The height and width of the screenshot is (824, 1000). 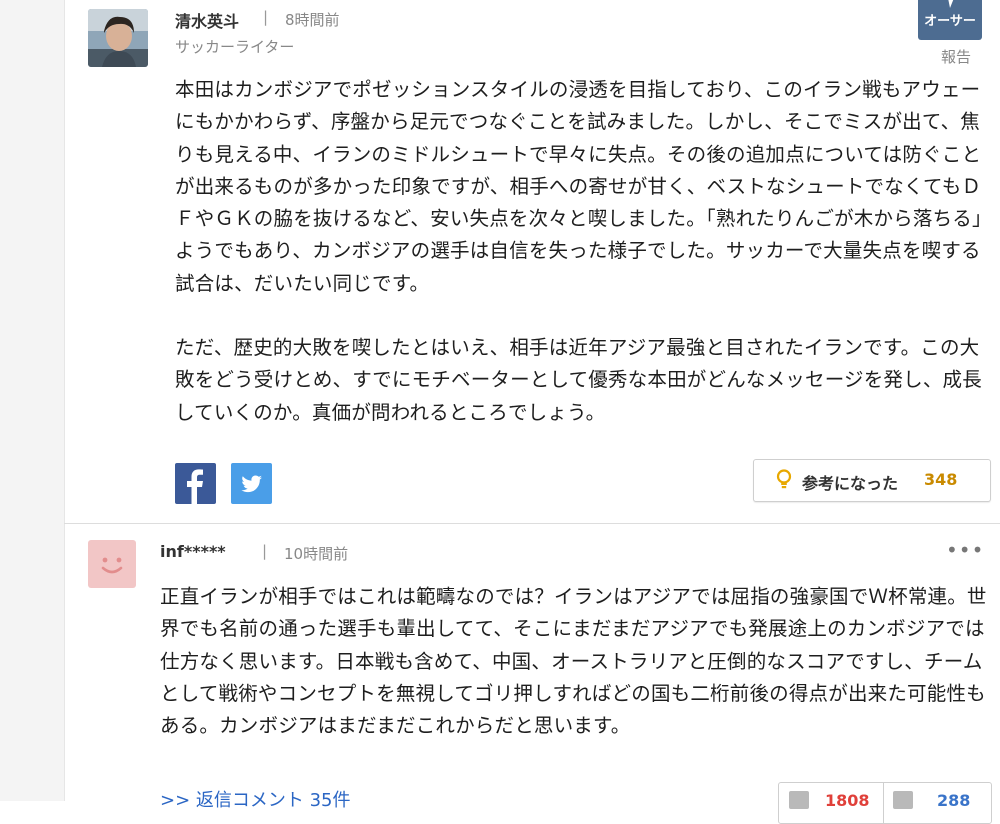 What do you see at coordinates (316, 554) in the screenshot?
I see `comment-timestamp: 10時間前` at bounding box center [316, 554].